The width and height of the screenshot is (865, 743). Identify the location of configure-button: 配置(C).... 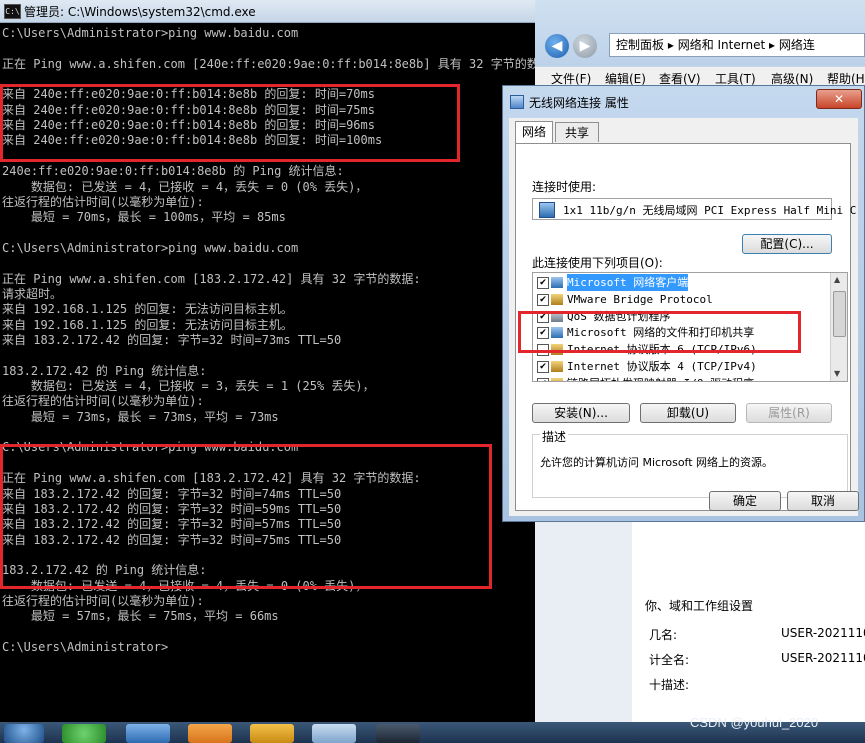
(787, 244).